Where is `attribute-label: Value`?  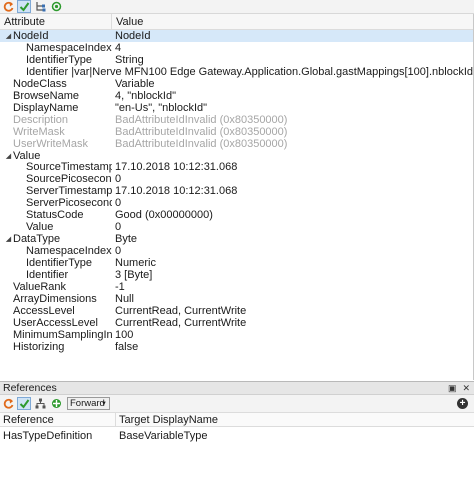 attribute-label: Value is located at coordinates (27, 155).